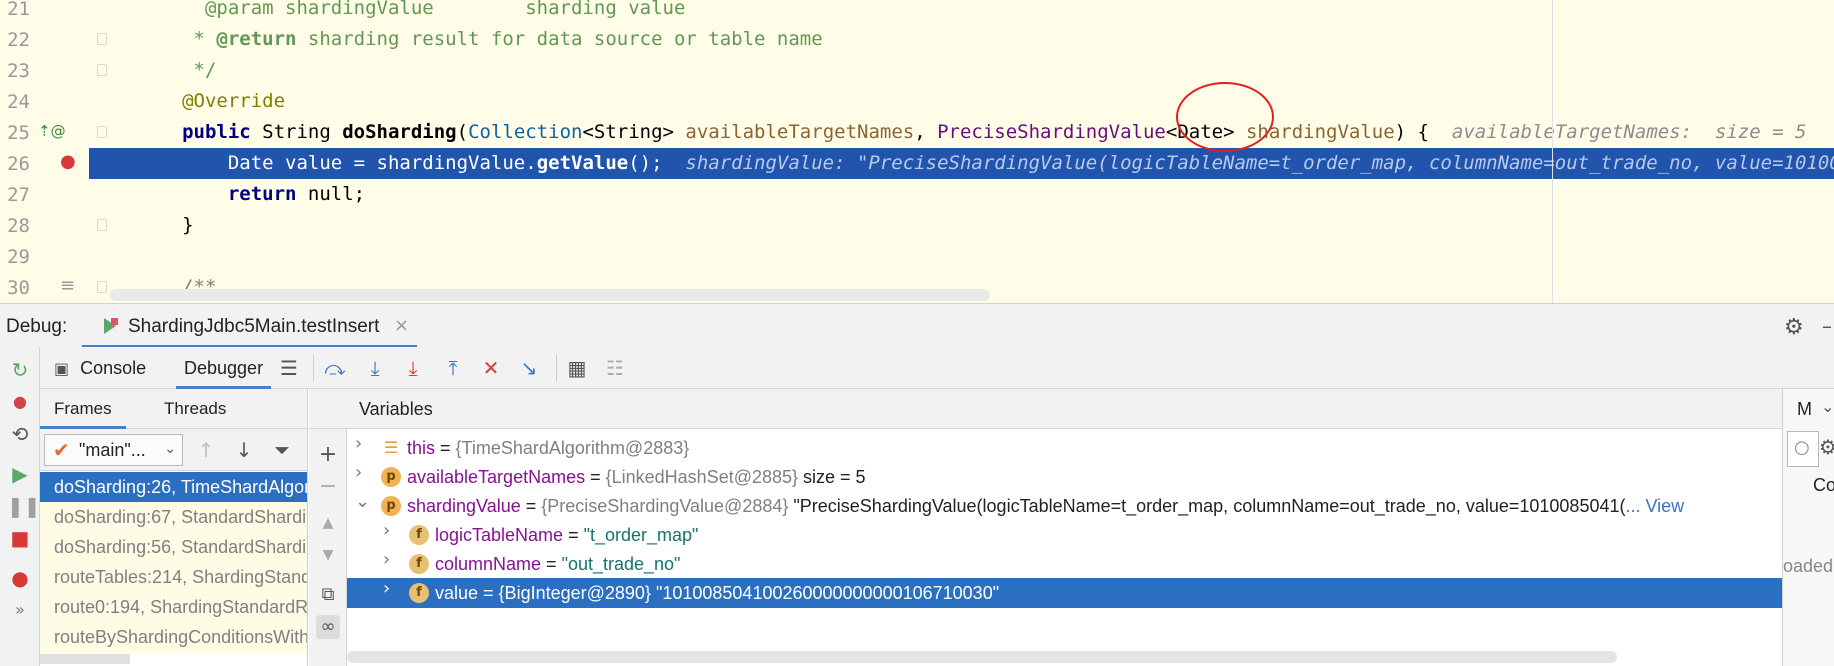 The height and width of the screenshot is (666, 1834). I want to click on variable-type: {PreciseShardingValue@2884}, so click(665, 506).